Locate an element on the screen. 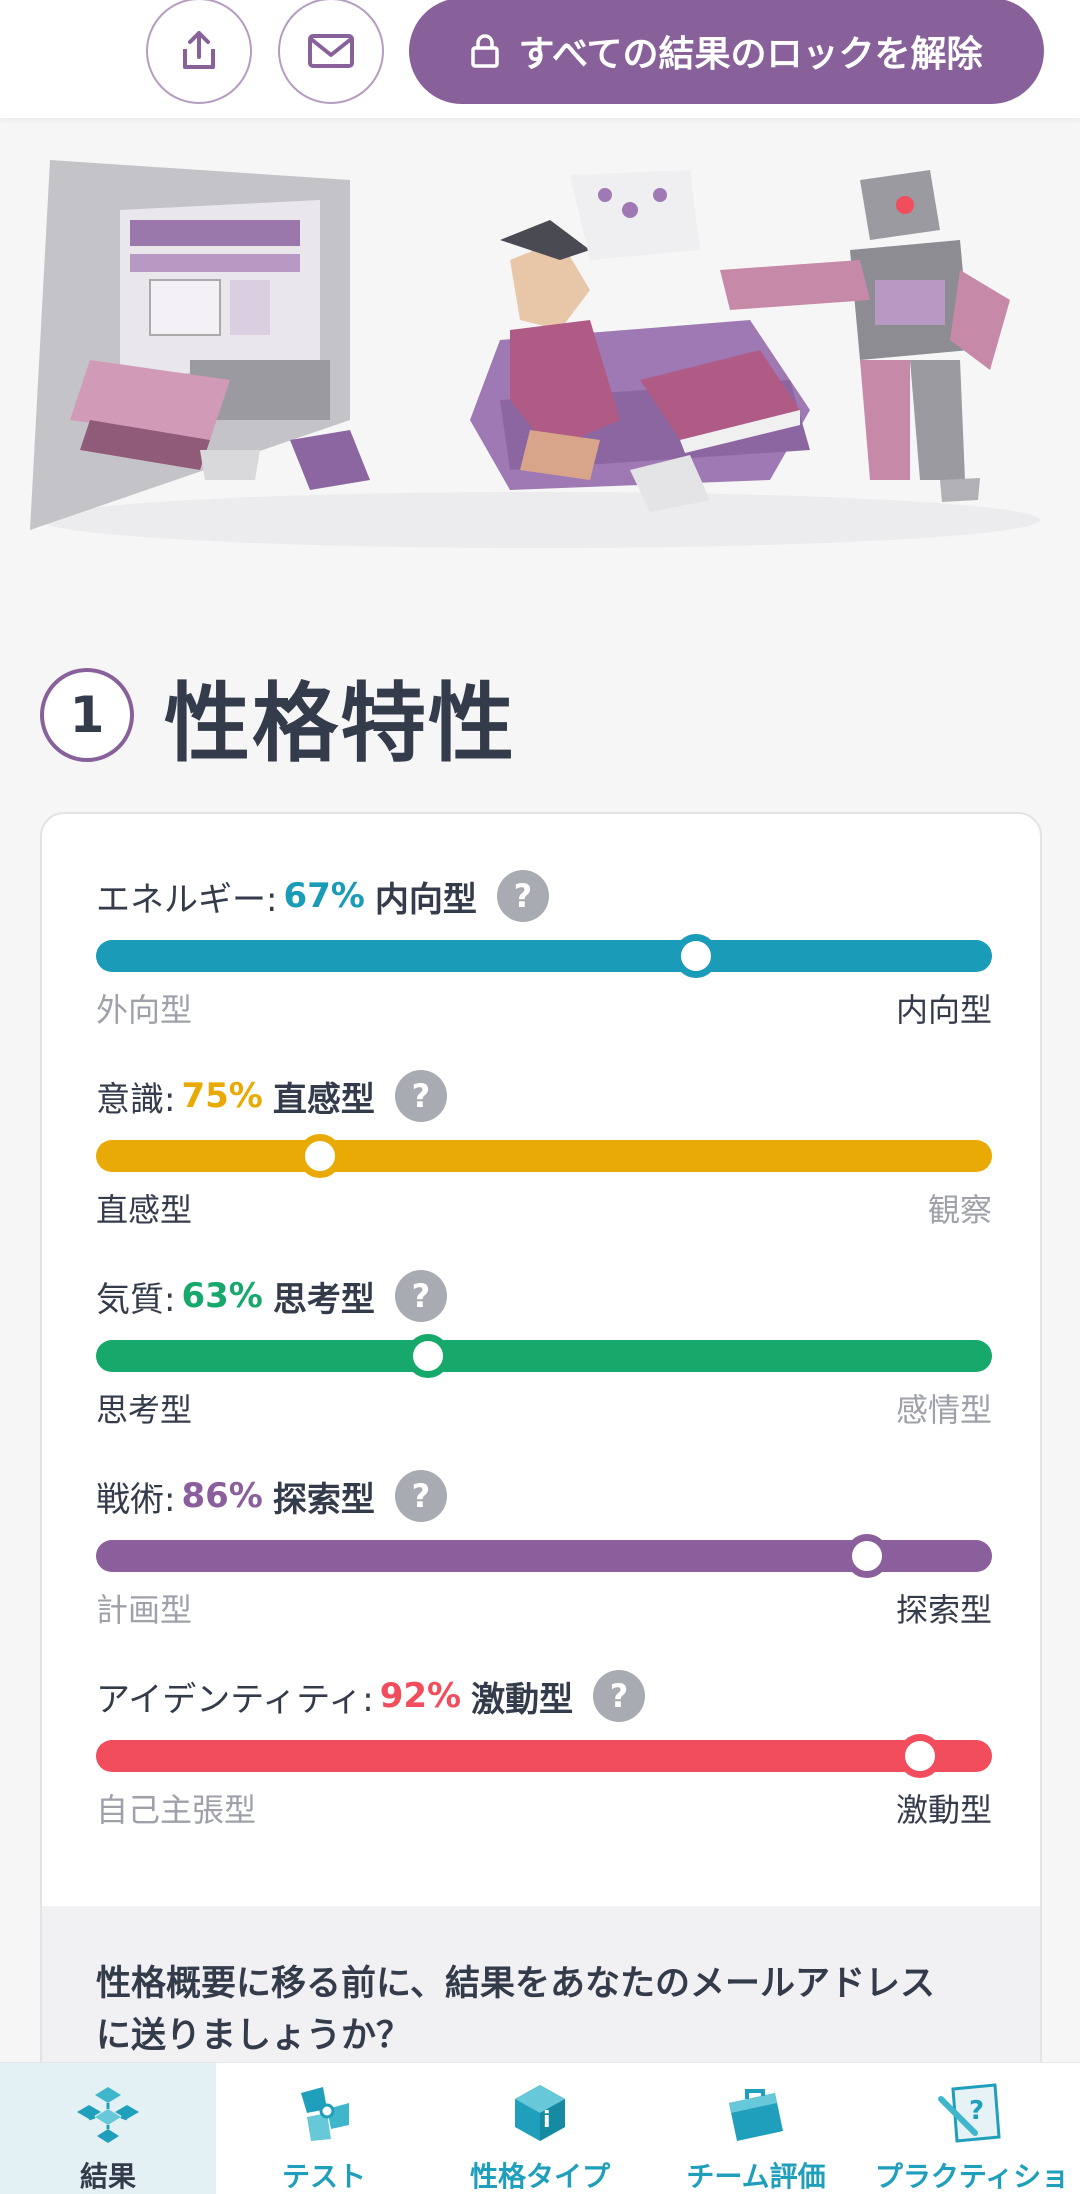  trait-ends: 外向型 内向型 is located at coordinates (544, 1008).